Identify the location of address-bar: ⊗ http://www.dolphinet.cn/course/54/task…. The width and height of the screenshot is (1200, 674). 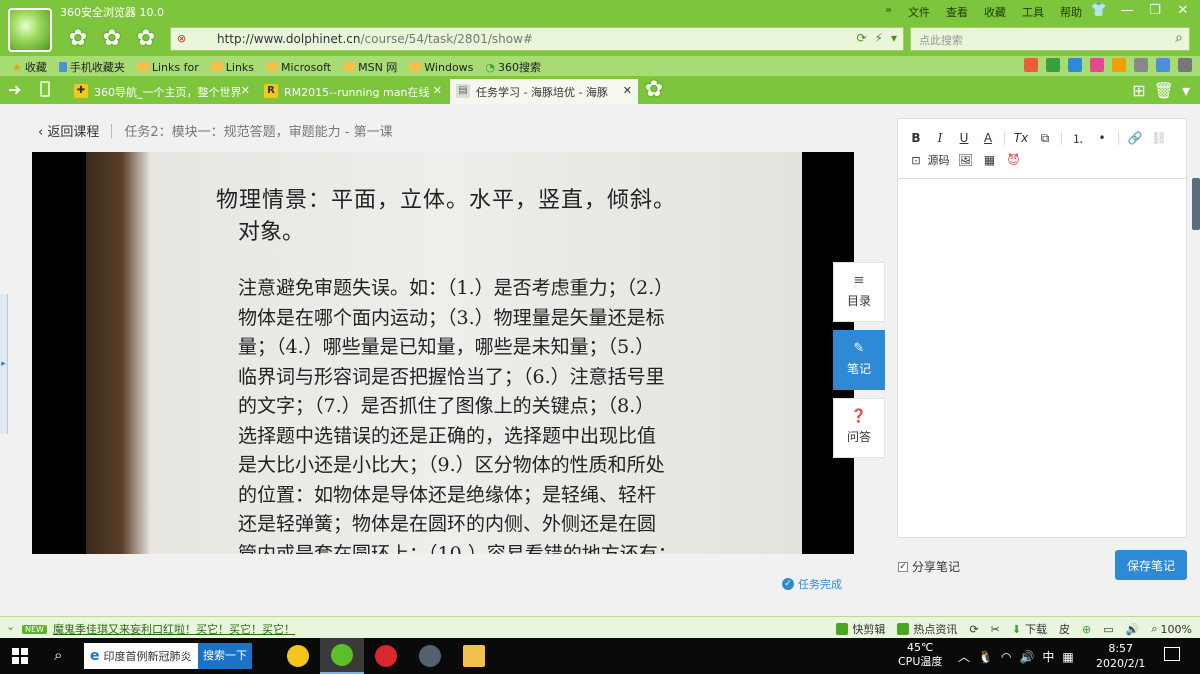
(537, 39).